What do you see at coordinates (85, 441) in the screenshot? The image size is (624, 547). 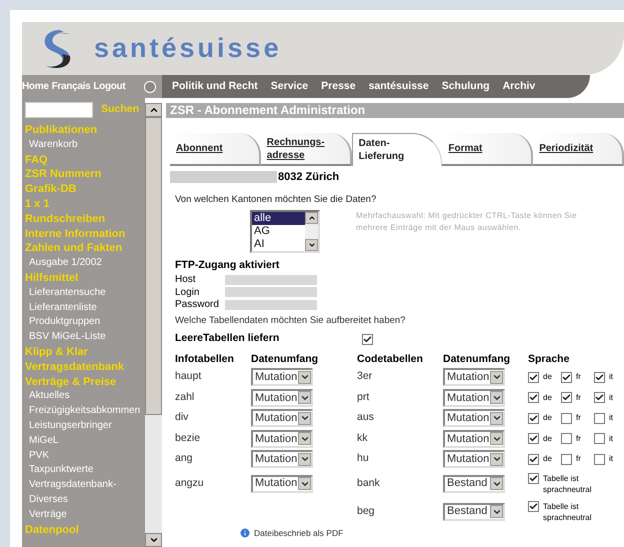 I see `sidebar-link: MiGeL` at bounding box center [85, 441].